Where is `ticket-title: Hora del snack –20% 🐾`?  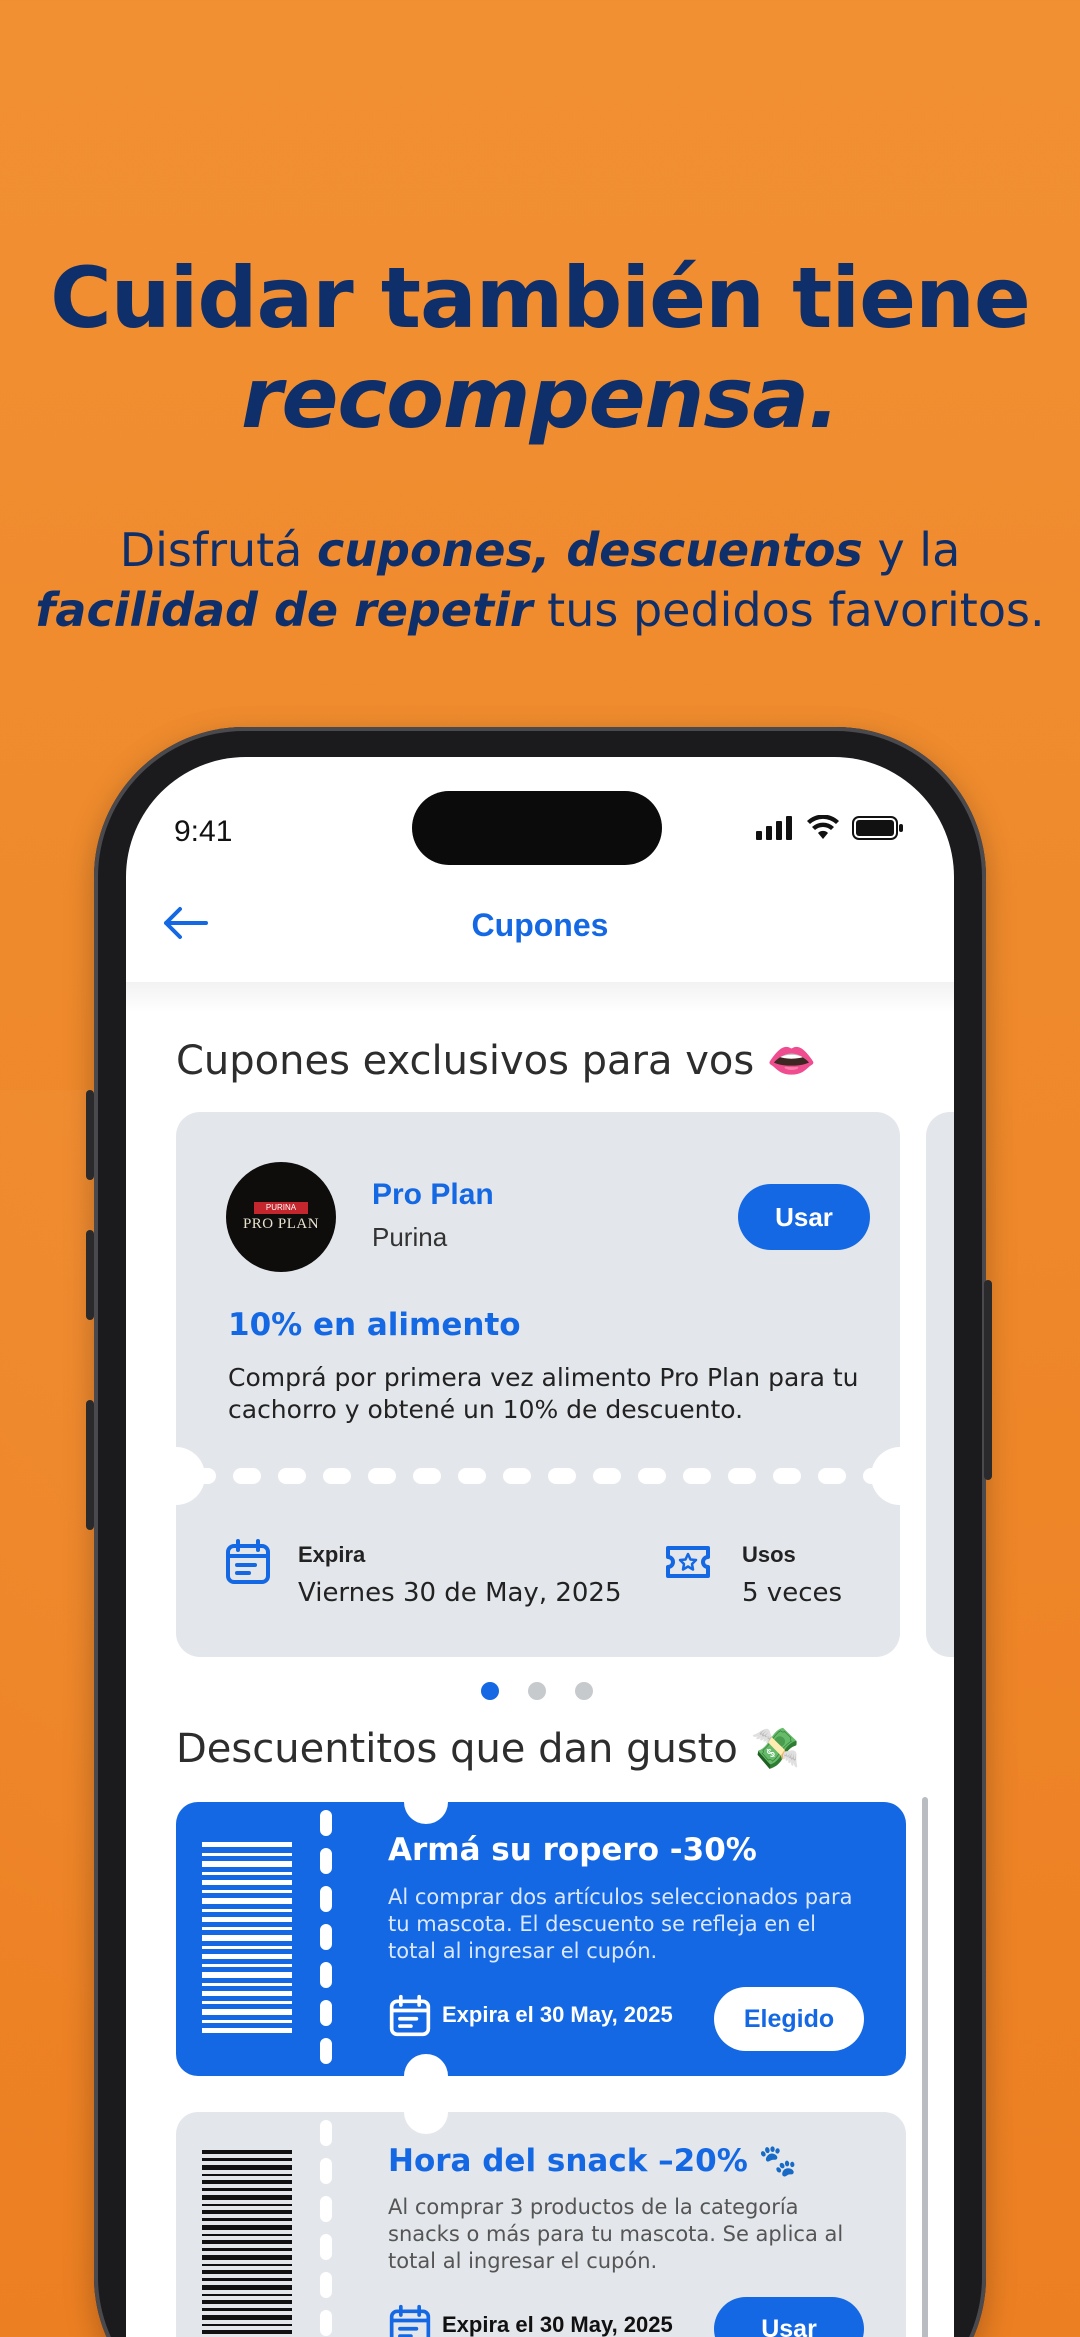
ticket-title: Hora del snack –20% 🐾 is located at coordinates (593, 2161).